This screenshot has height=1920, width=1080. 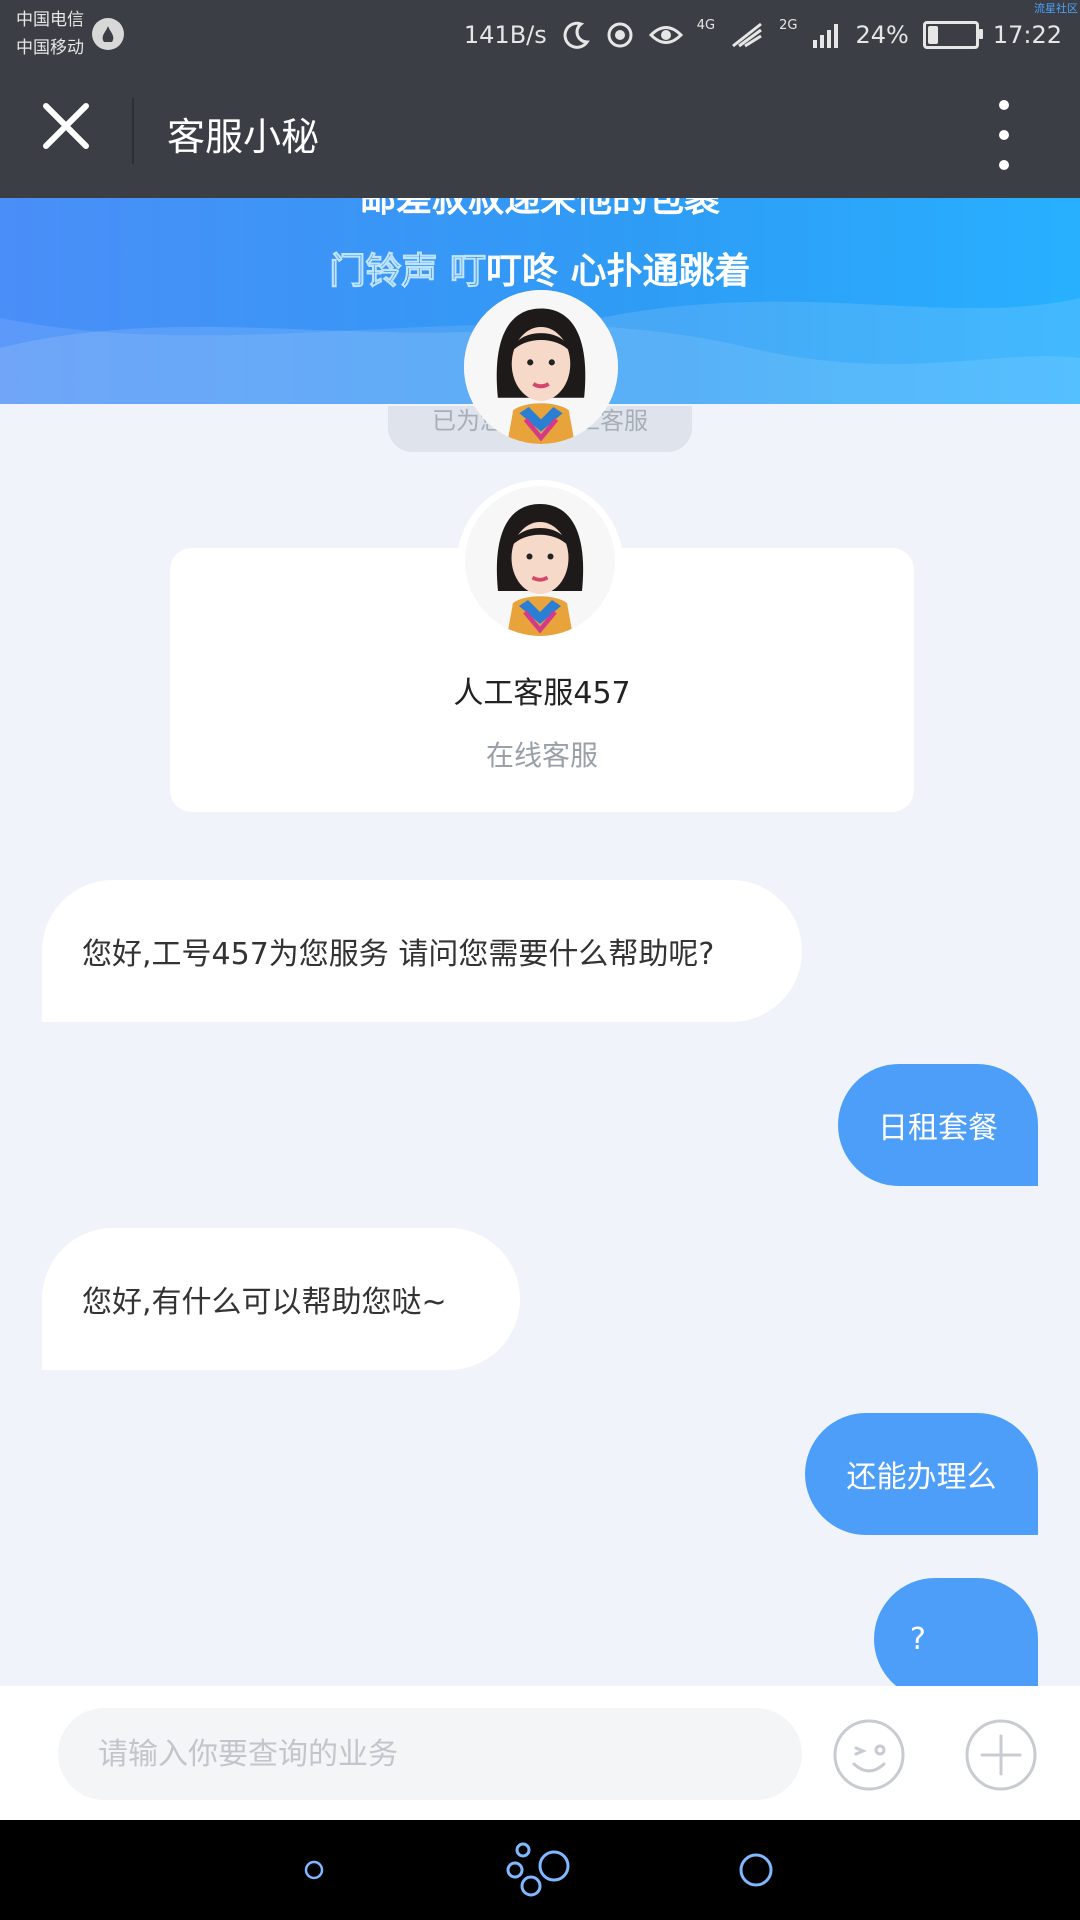 I want to click on home-nav-icon, so click(x=540, y=1870).